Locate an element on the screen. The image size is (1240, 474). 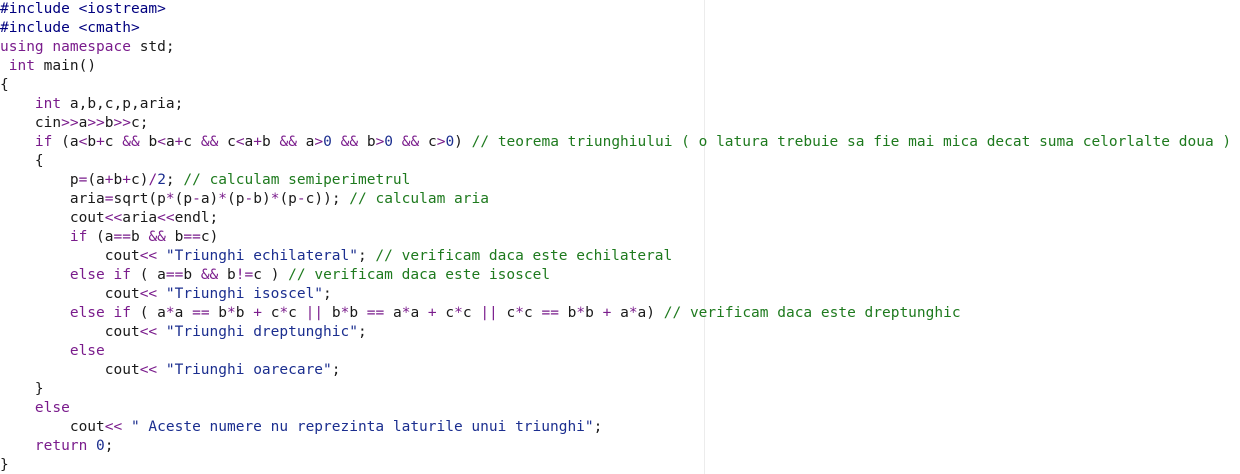
code-token: <cmath> is located at coordinates (109, 28).